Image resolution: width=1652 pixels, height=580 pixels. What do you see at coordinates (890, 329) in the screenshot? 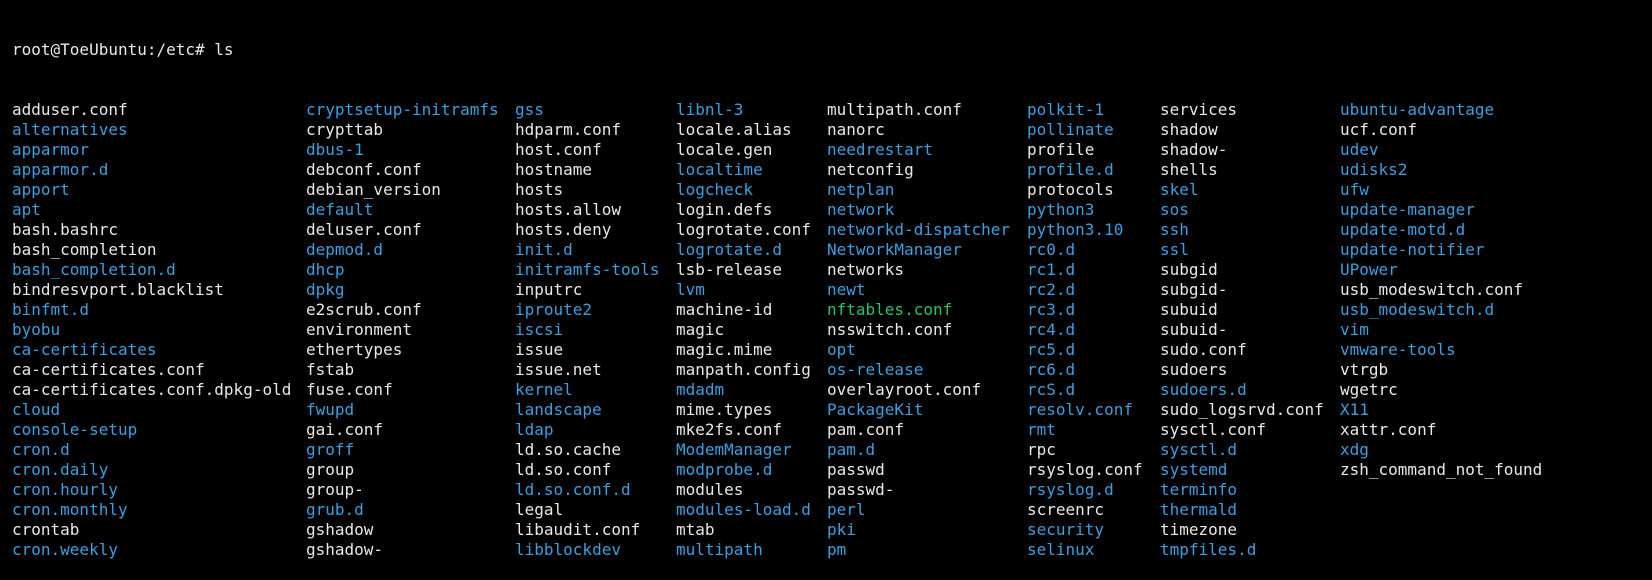
I see `file-entry: nsswitch.conf` at bounding box center [890, 329].